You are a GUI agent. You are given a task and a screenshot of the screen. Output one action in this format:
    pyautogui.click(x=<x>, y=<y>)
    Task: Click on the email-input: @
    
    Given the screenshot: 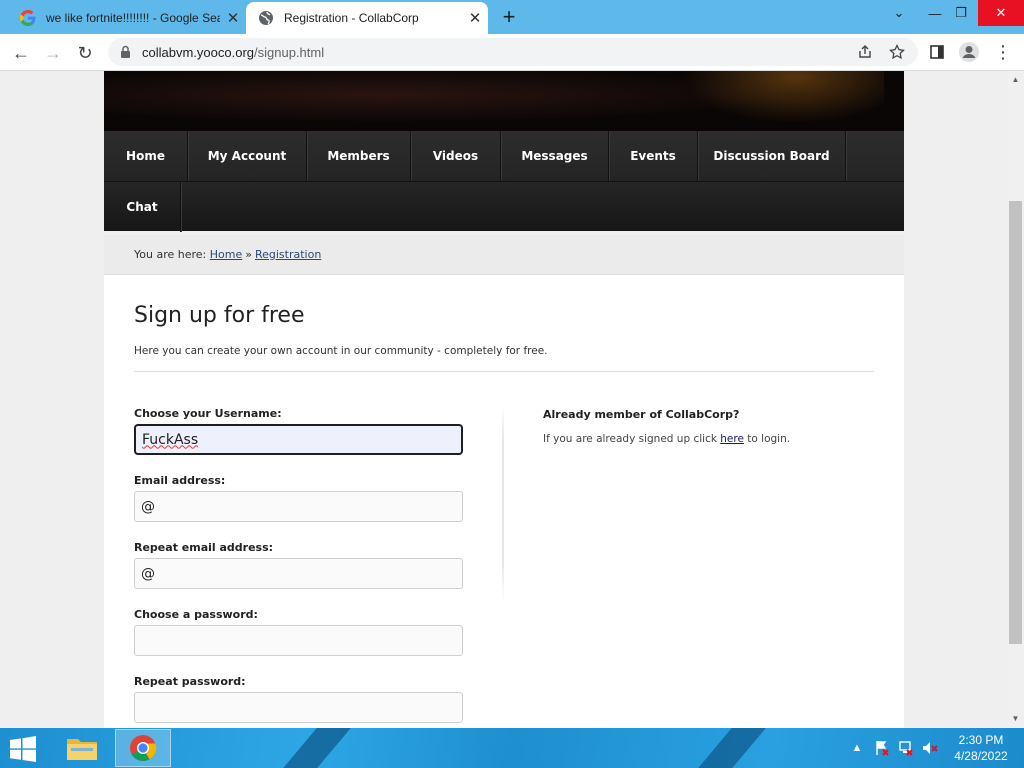 What is the action you would take?
    pyautogui.click(x=298, y=506)
    